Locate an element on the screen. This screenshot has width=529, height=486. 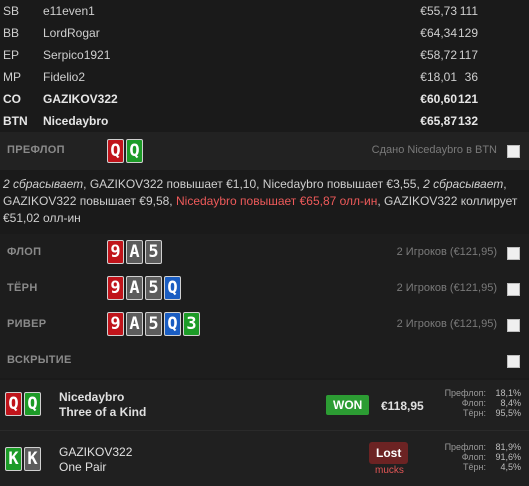
player-row: MP Fidelio2 €18,01 36 is located at coordinates (264, 77).